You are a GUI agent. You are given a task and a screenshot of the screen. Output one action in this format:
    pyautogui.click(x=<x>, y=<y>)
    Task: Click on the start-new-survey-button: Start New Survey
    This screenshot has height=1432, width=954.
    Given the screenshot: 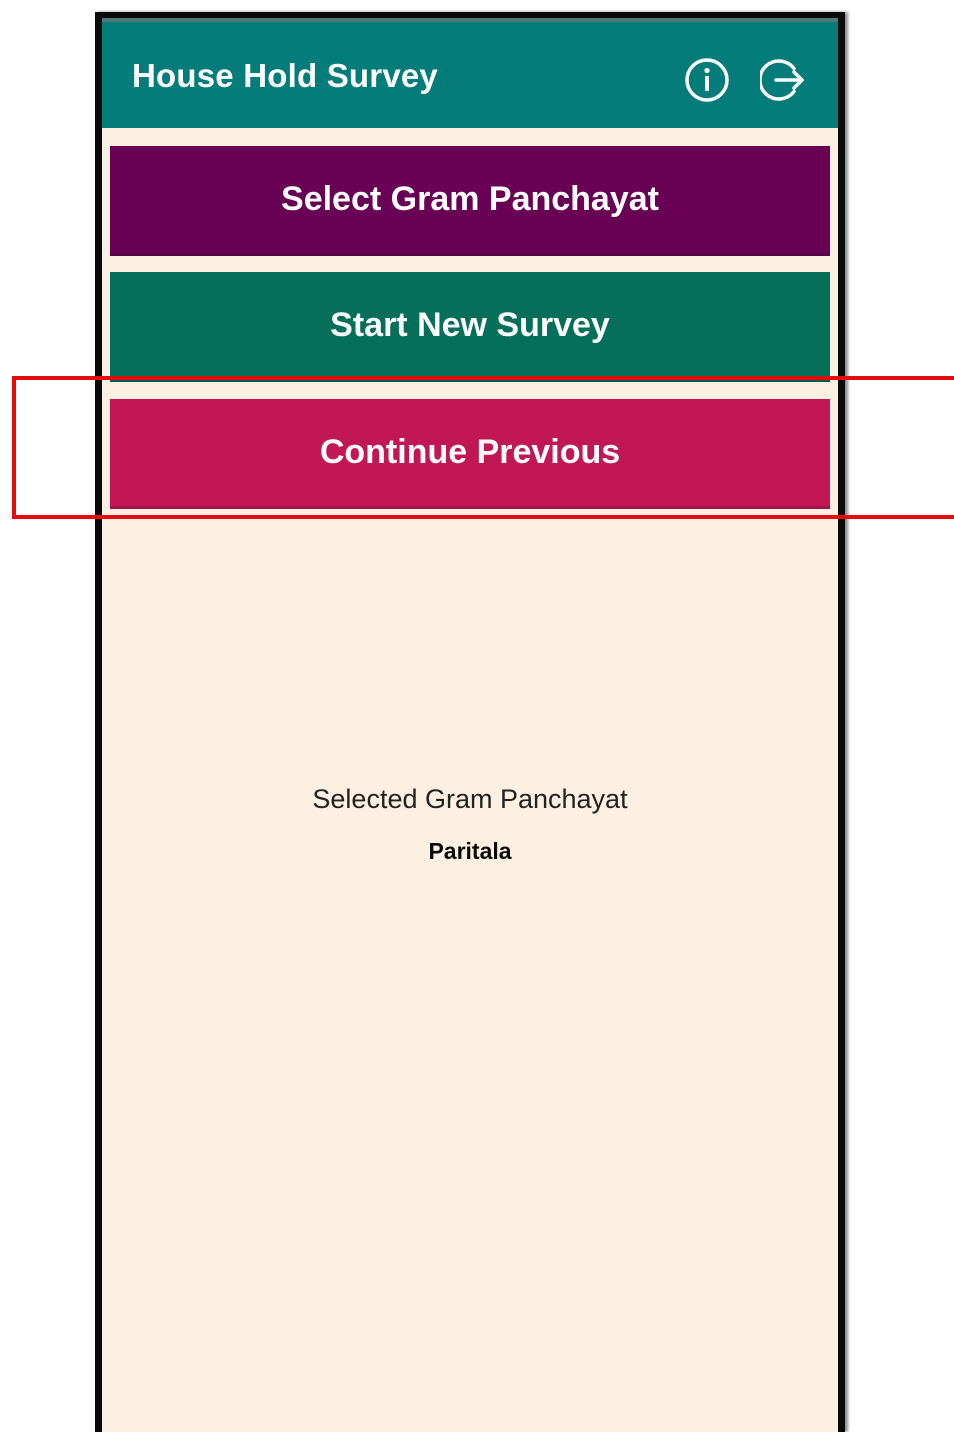 What is the action you would take?
    pyautogui.click(x=470, y=327)
    